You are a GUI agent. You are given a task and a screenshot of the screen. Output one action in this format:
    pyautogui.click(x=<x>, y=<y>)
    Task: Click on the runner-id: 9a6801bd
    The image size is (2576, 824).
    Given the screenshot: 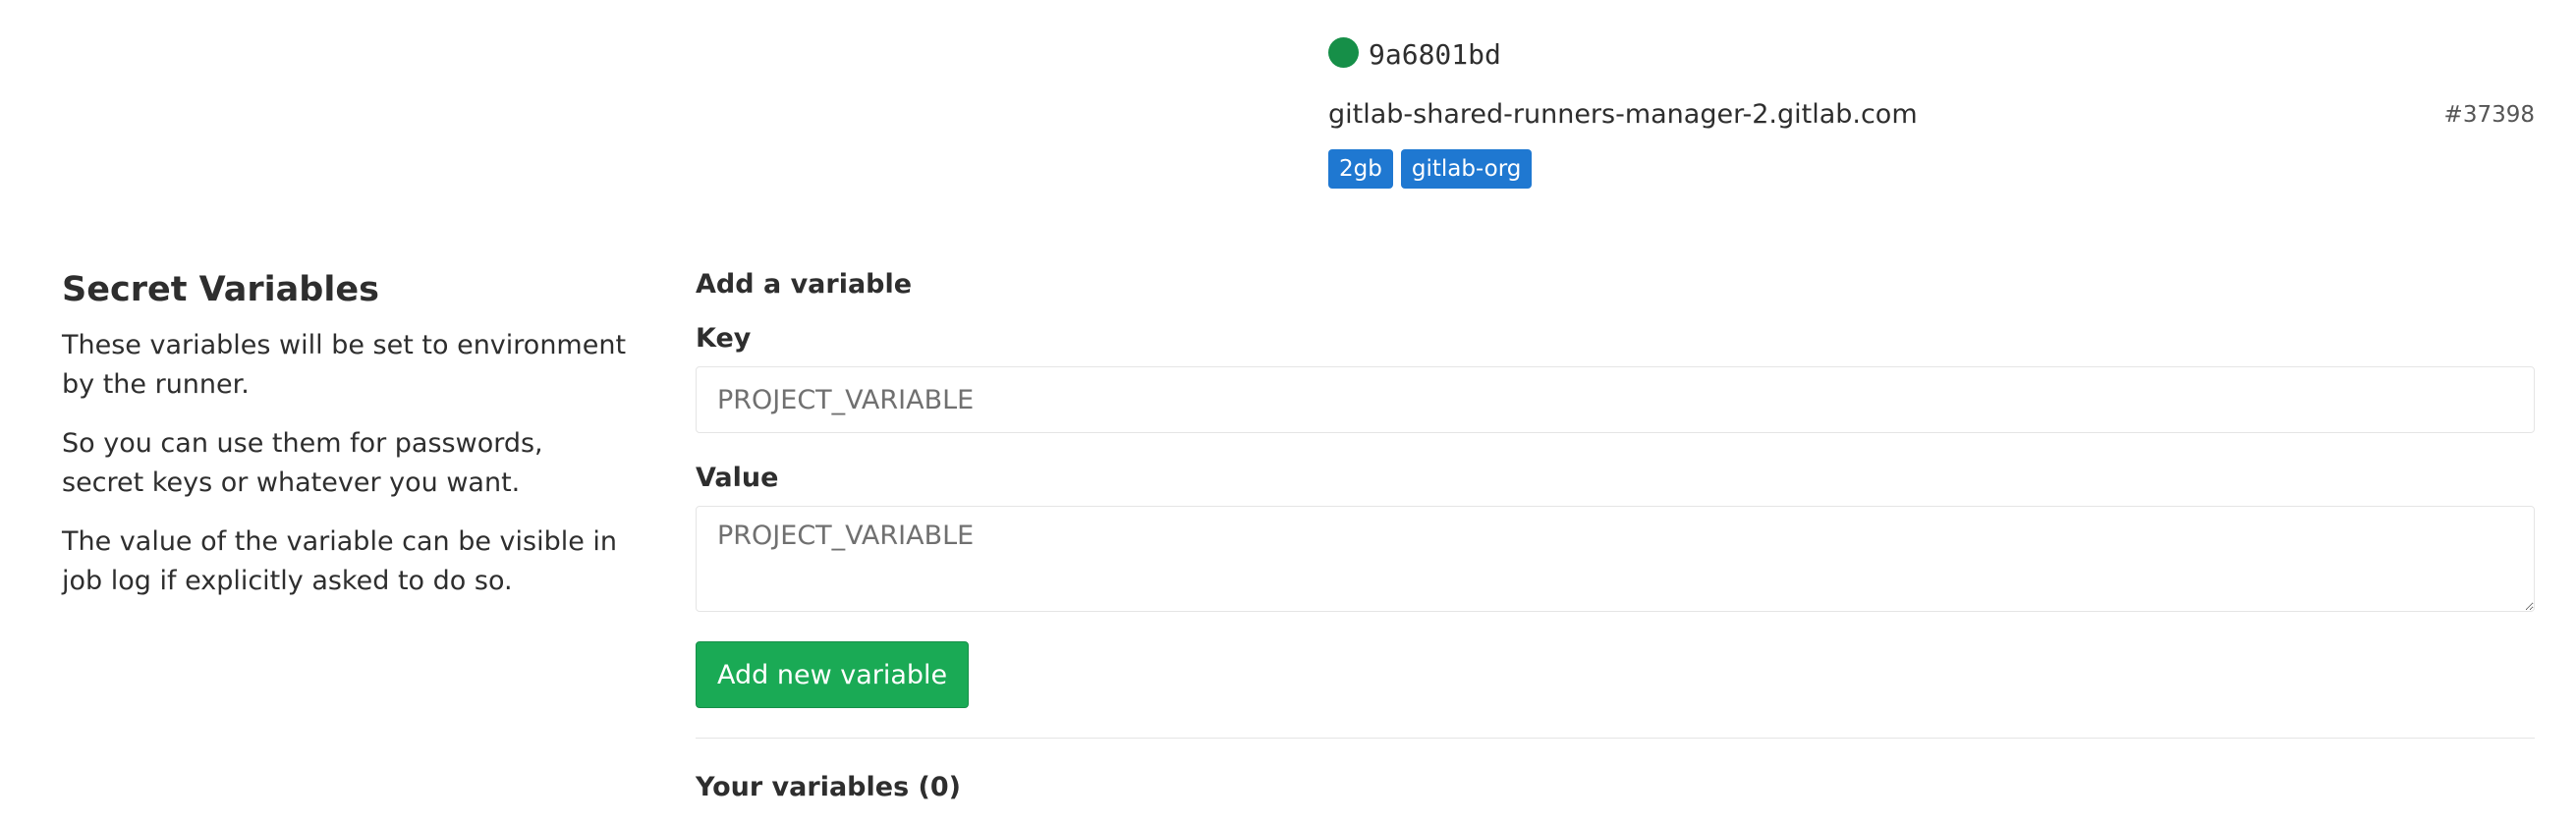 What is the action you would take?
    pyautogui.click(x=1435, y=55)
    